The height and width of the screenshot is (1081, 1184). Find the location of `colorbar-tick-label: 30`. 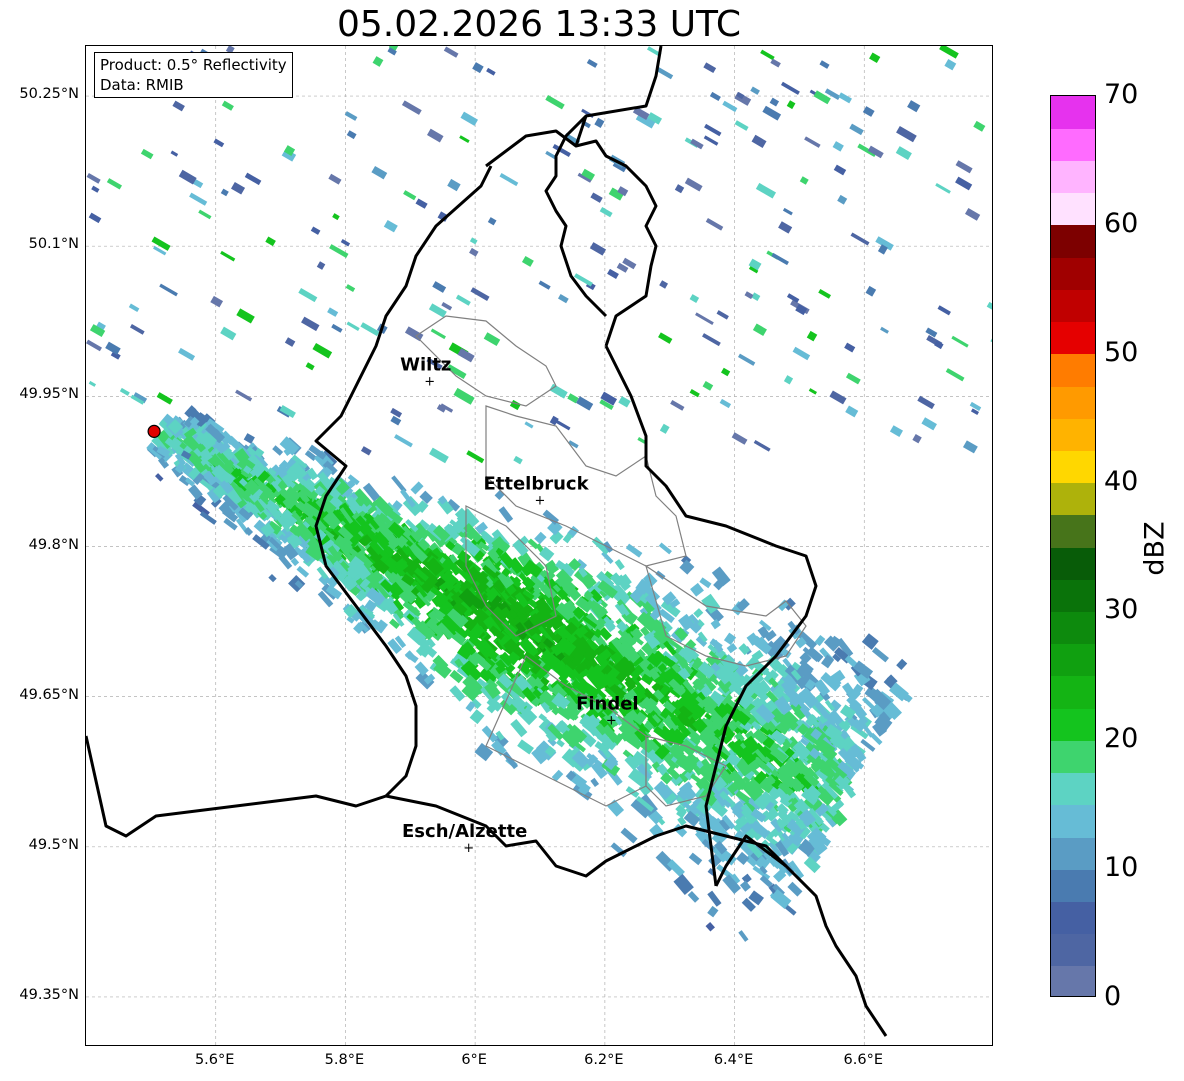

colorbar-tick-label: 30 is located at coordinates (1121, 610).